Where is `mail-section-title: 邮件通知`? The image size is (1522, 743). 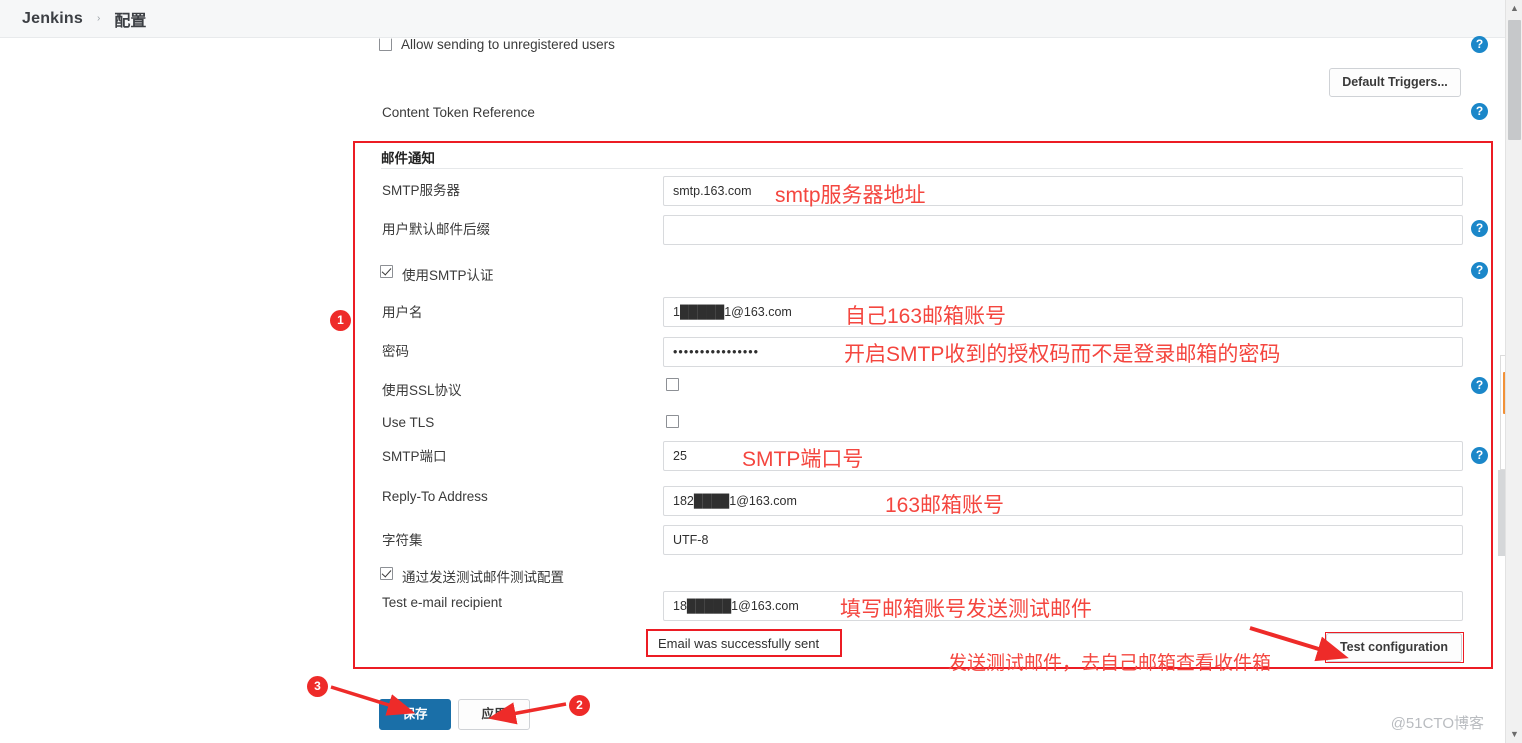
mail-section-title: 邮件通知 is located at coordinates (408, 158).